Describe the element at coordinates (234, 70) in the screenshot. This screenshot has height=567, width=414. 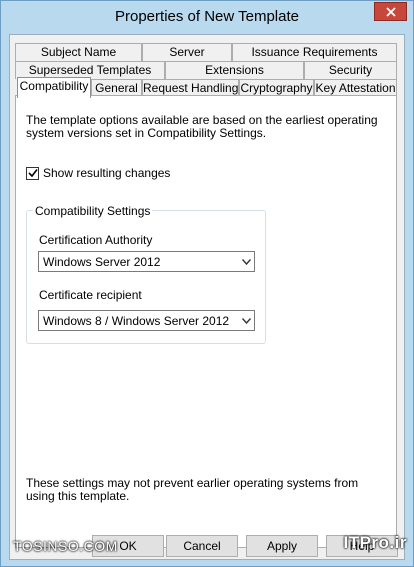
I see `tab-extensions: Extensions` at that location.